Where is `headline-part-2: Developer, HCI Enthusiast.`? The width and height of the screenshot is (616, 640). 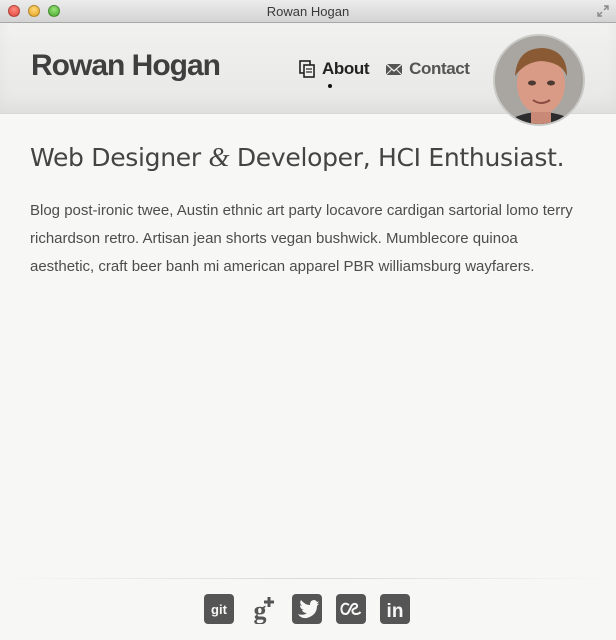 headline-part-2: Developer, HCI Enthusiast. is located at coordinates (397, 157).